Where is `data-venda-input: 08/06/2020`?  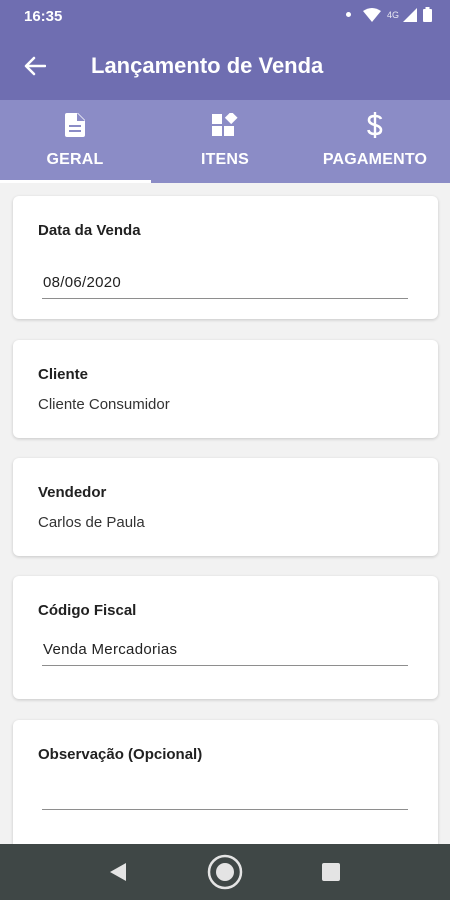
data-venda-input: 08/06/2020 is located at coordinates (225, 284).